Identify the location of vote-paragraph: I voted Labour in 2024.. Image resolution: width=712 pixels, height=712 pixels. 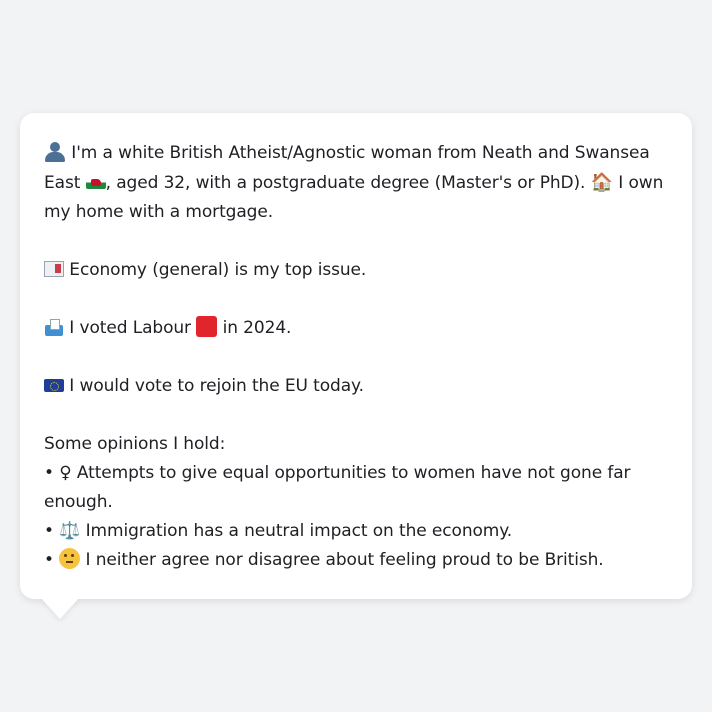
(357, 328).